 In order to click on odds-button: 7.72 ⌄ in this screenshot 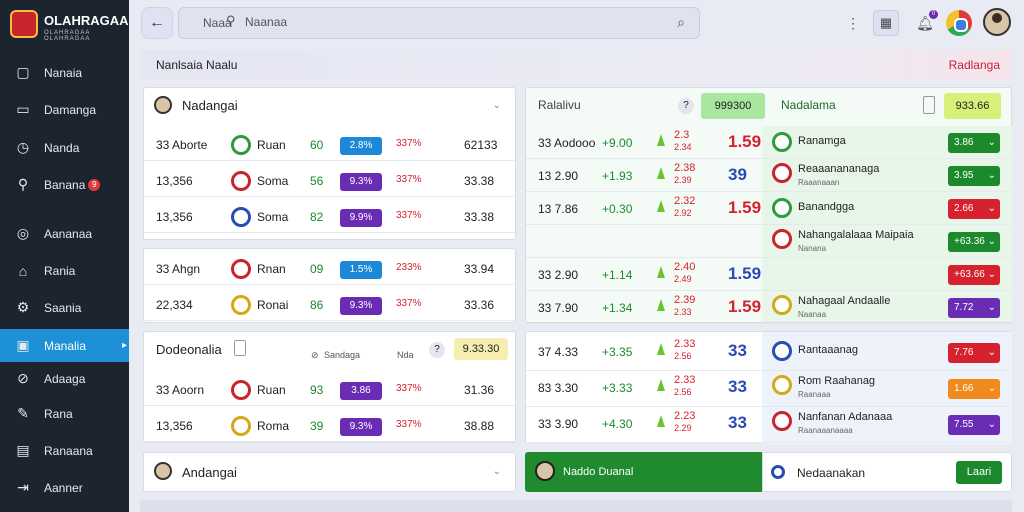, I will do `click(974, 308)`.